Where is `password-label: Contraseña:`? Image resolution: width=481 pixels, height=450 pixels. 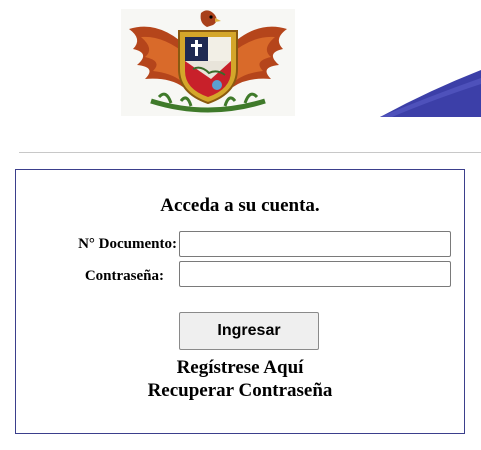
password-label: Contraseña: is located at coordinates (124, 276).